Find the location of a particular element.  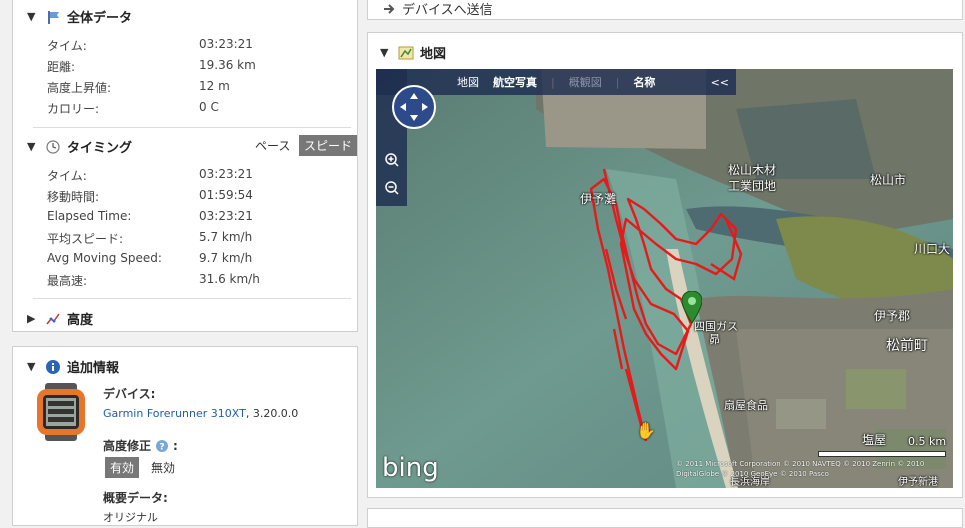

elevation-header: ▶ 高度 is located at coordinates (60, 318).